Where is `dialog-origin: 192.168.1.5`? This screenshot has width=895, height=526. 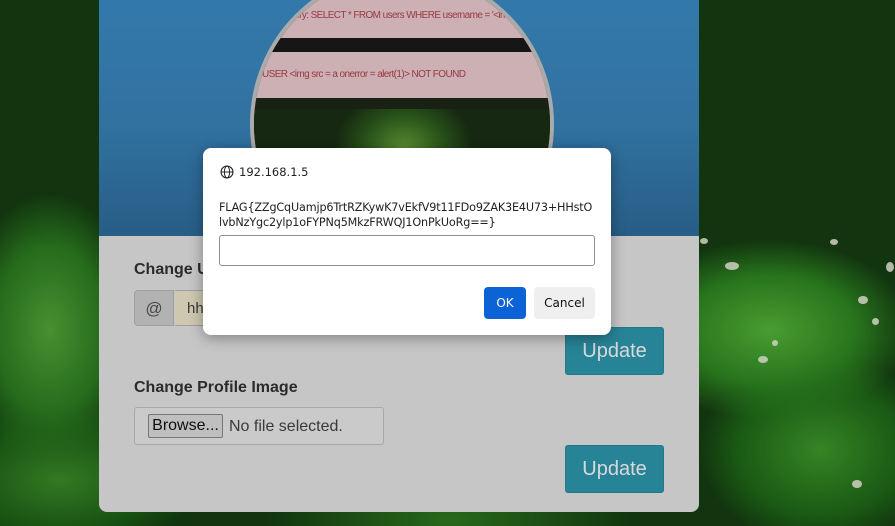 dialog-origin: 192.168.1.5 is located at coordinates (274, 172).